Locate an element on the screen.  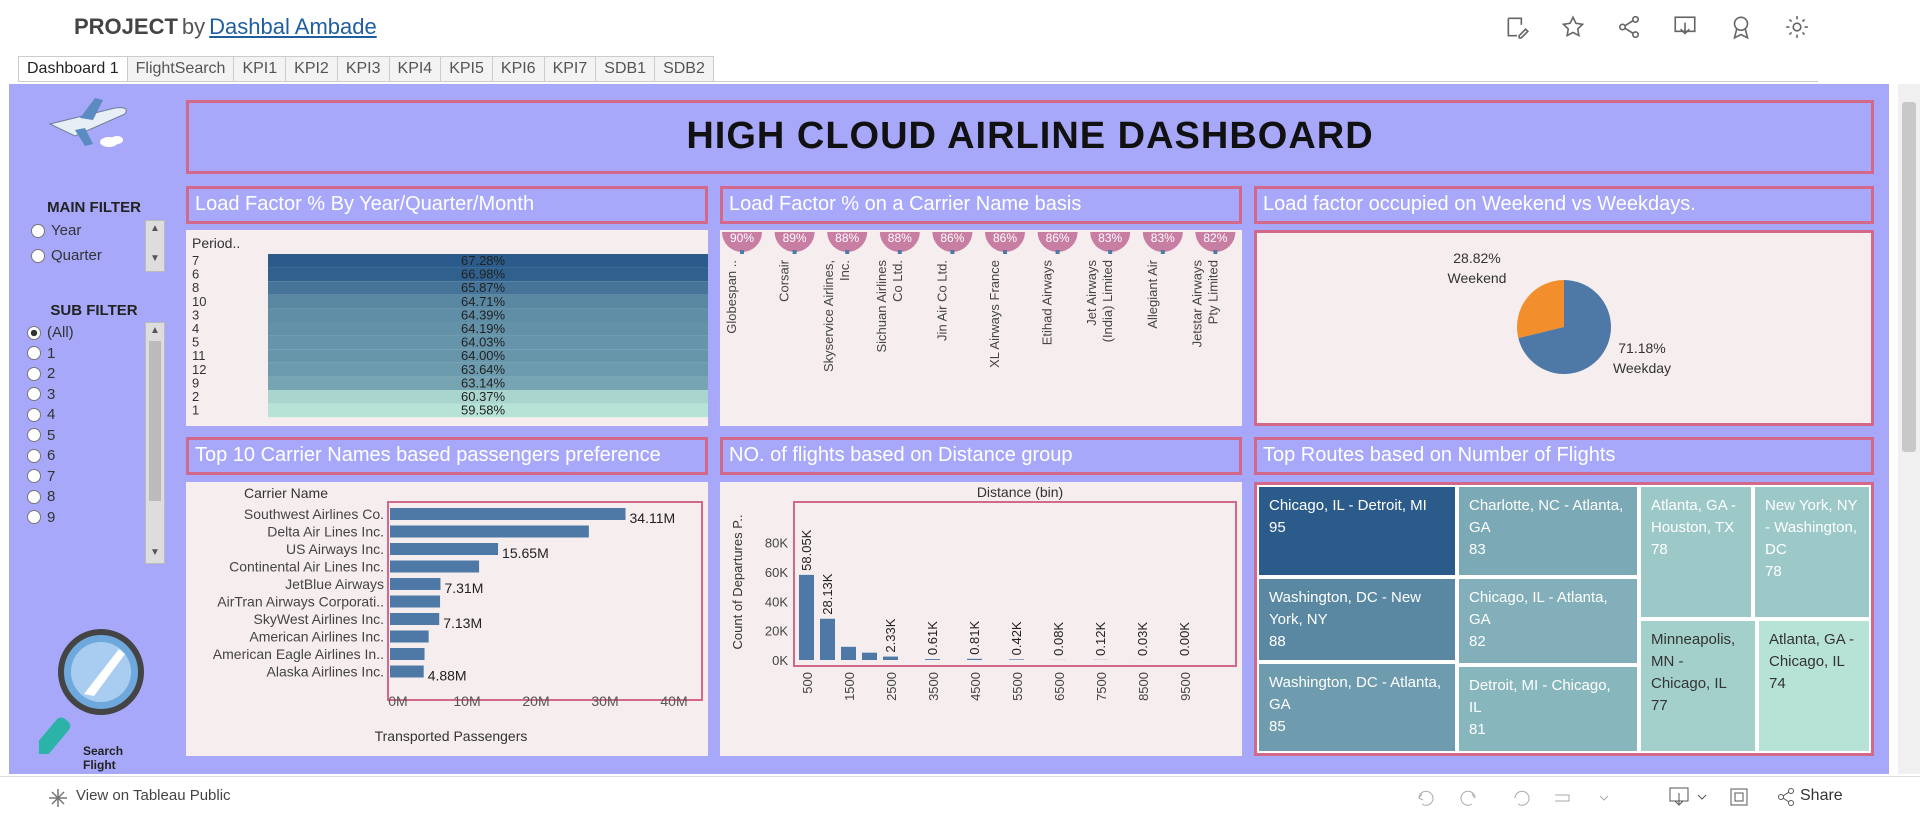
sub-filter-option: 4 is located at coordinates (41, 414).